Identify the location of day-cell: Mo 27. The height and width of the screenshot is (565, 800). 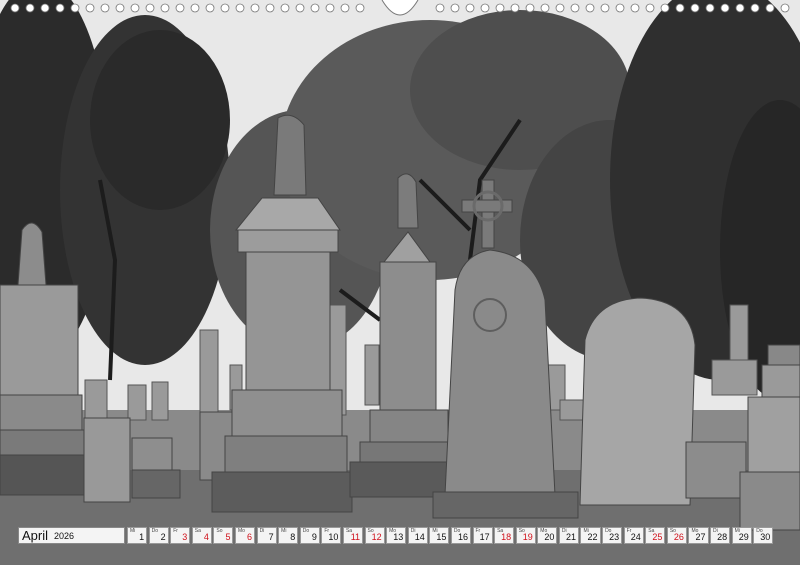
(698, 535).